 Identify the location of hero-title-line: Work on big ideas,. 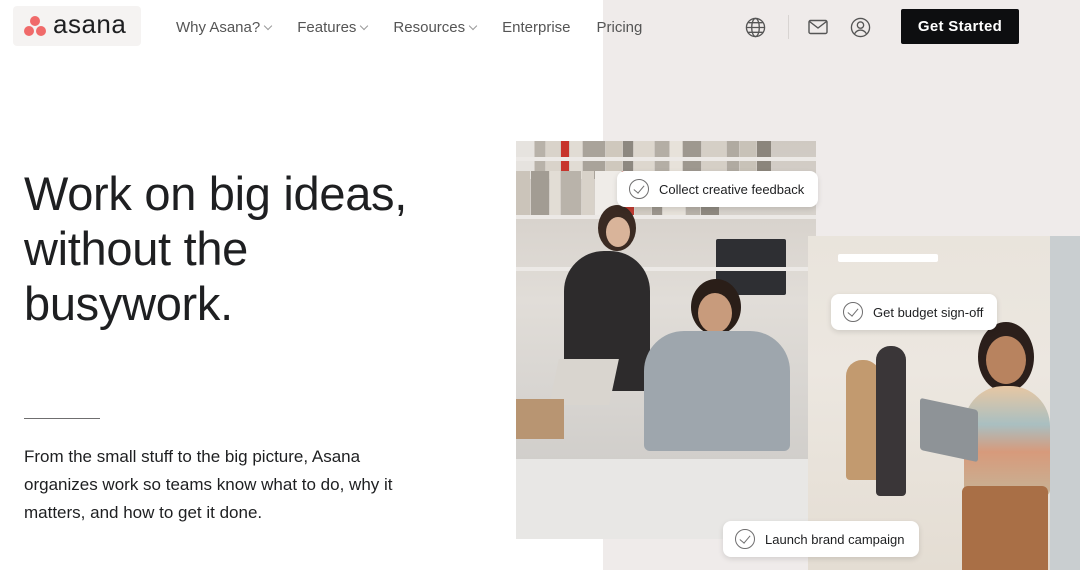
(215, 193).